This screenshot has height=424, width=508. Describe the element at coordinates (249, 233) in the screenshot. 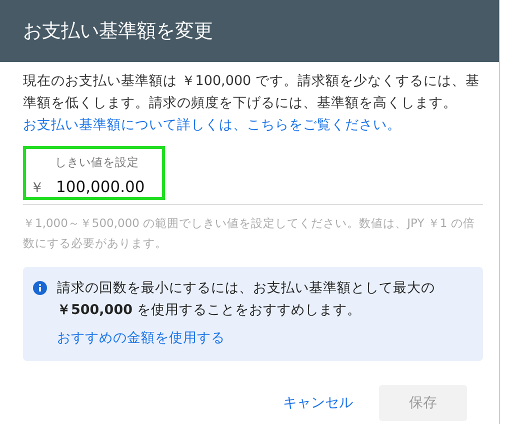

I see `helper-text: ￥1,000～￥500,000 の範囲でしきい値を設定してください。数値は、JPY ￥1 の倍数にする必要があります。` at that location.